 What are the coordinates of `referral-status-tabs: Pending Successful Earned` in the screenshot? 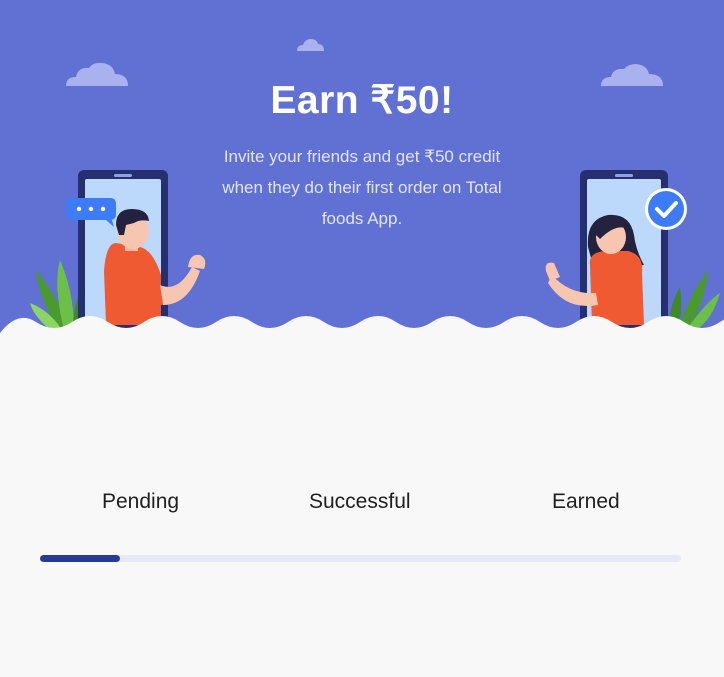 It's located at (362, 502).